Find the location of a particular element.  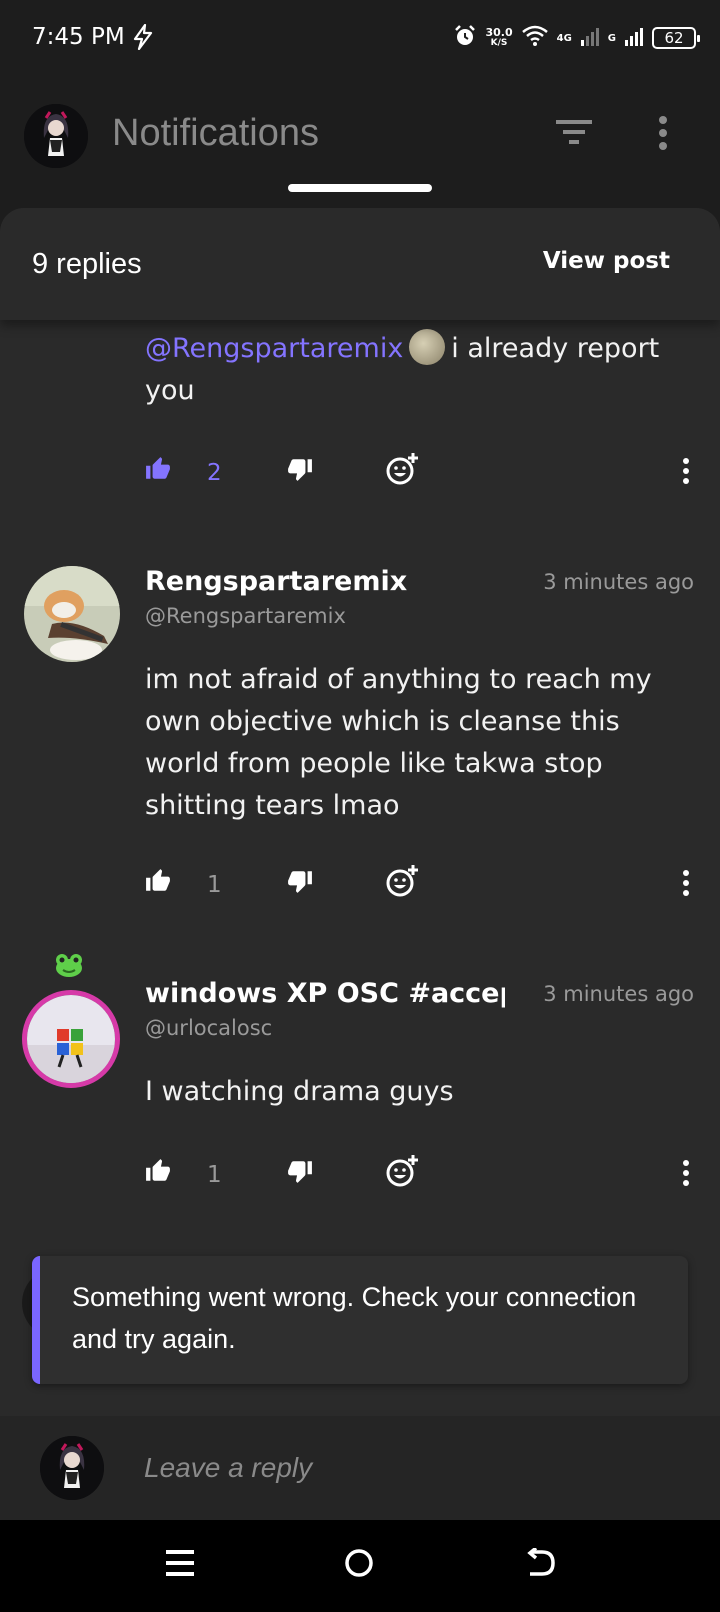

net-speed-unit: K/S is located at coordinates (499, 43).